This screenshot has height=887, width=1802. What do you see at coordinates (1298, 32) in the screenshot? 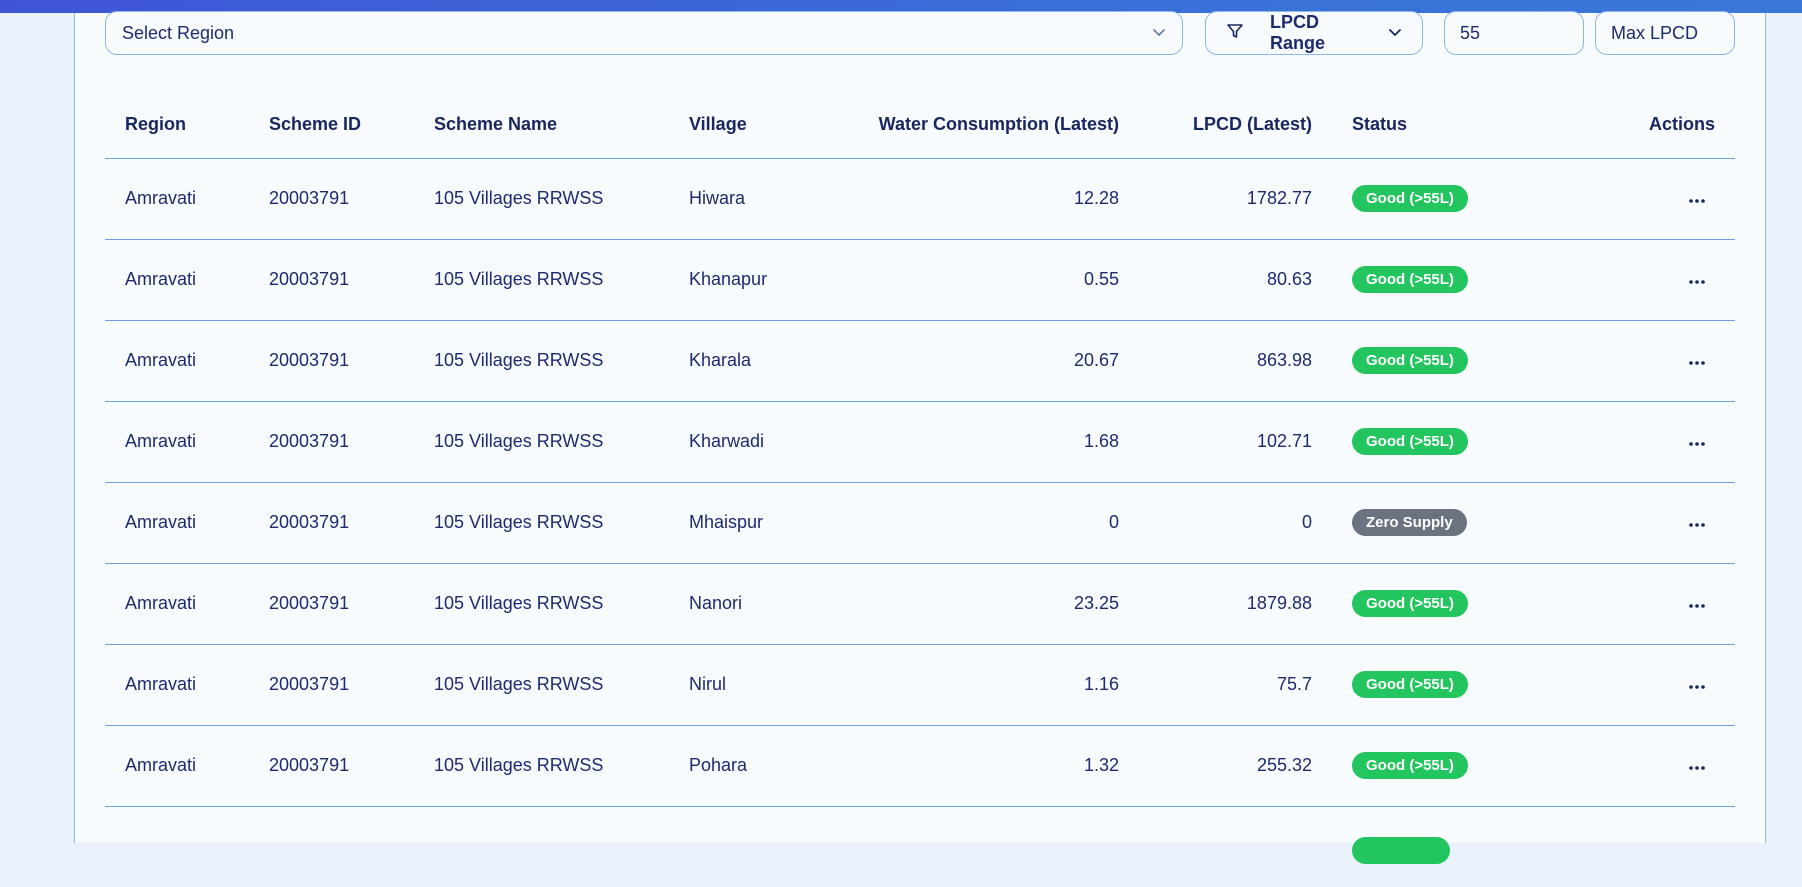
I see `lpcd-range-label: LPCD Range` at bounding box center [1298, 32].